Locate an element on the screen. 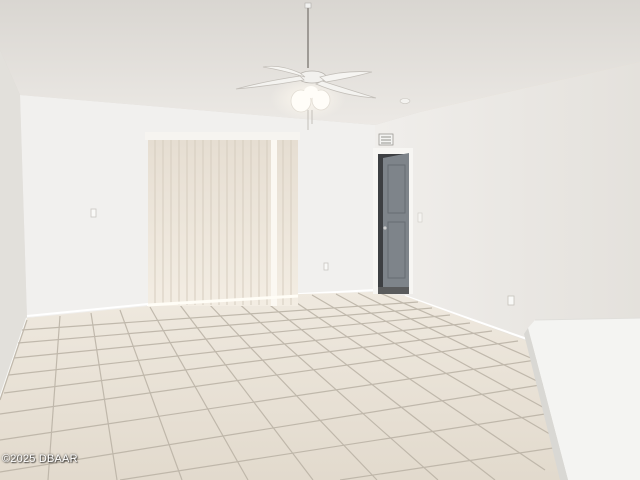  wall-outlet is located at coordinates (326, 266).